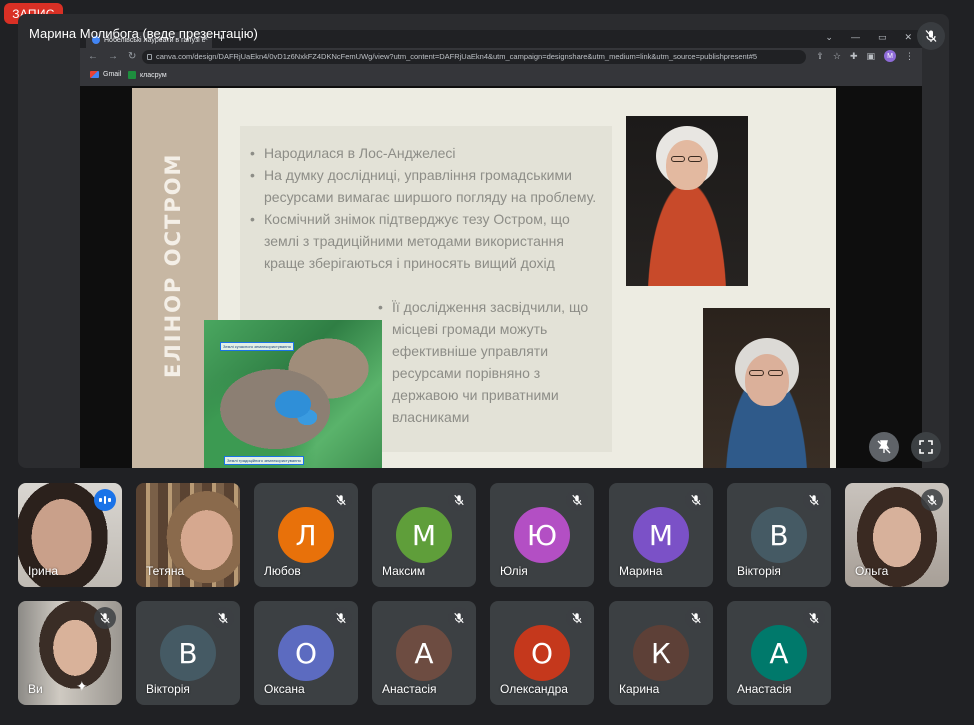 Image resolution: width=974 pixels, height=725 pixels. What do you see at coordinates (820, 56) in the screenshot?
I see `share-icon: ⇪` at bounding box center [820, 56].